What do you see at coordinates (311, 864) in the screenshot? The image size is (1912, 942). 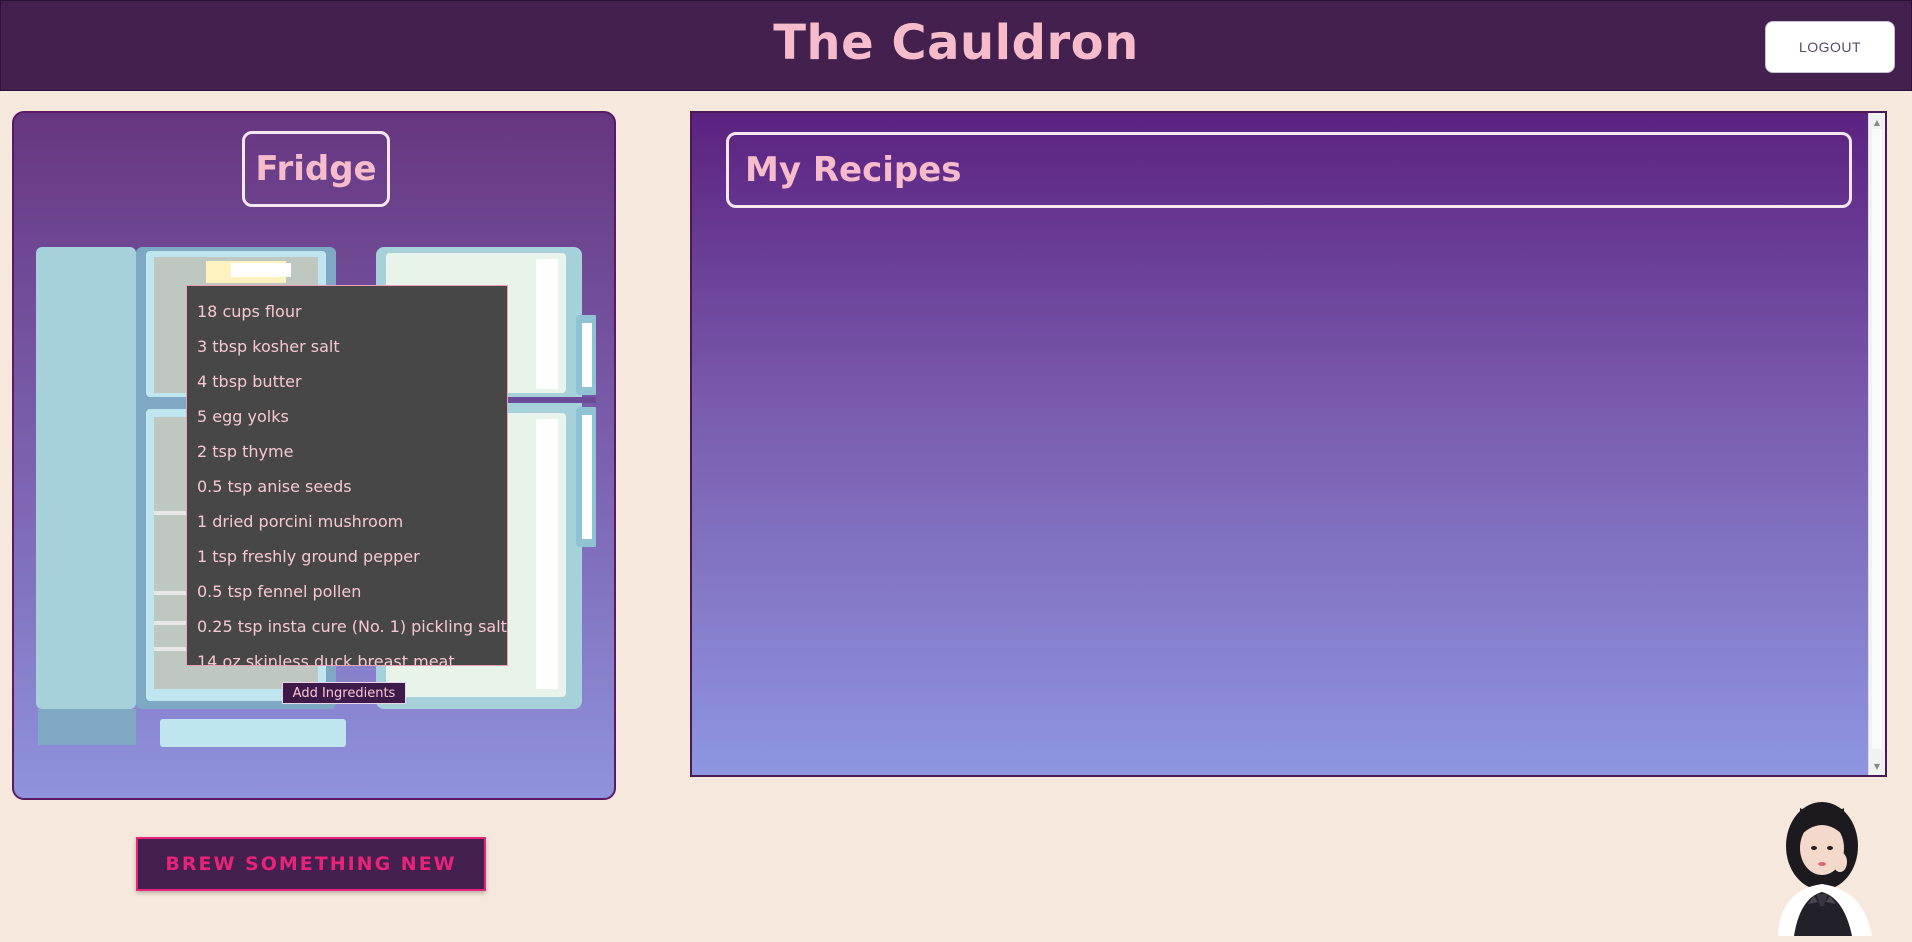 I see `brew-something-new-button: BREW SOMETHING NEW` at bounding box center [311, 864].